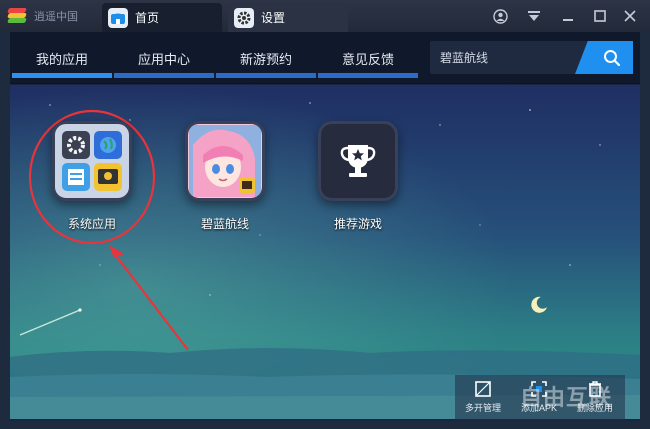 Image resolution: width=650 pixels, height=429 pixels. I want to click on trophy-icon, so click(358, 161).